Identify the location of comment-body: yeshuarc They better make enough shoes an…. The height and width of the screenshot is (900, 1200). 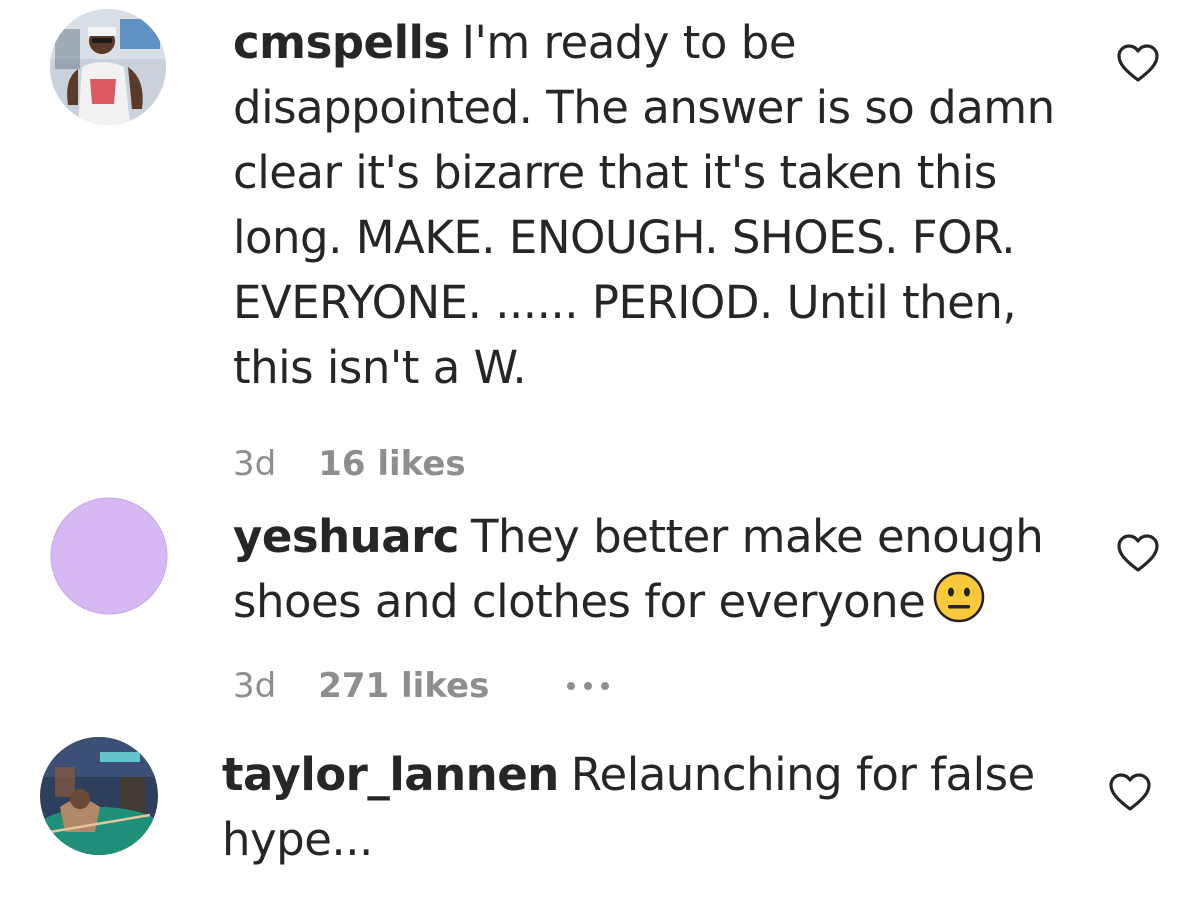
(648, 569).